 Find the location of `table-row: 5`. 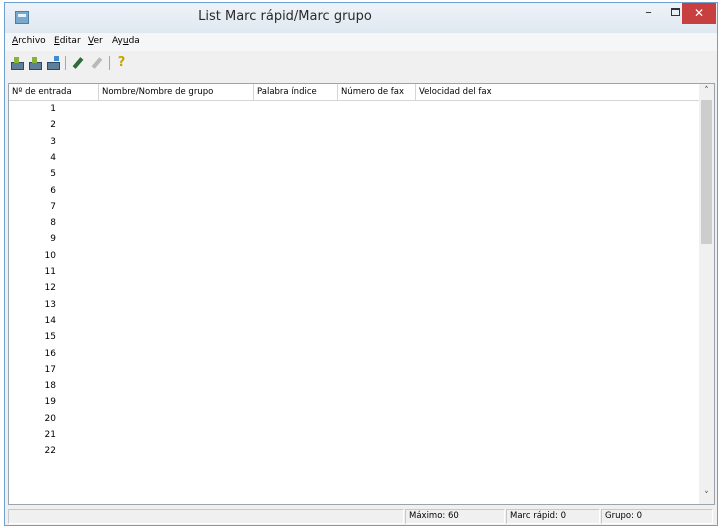

table-row: 5 is located at coordinates (354, 174).